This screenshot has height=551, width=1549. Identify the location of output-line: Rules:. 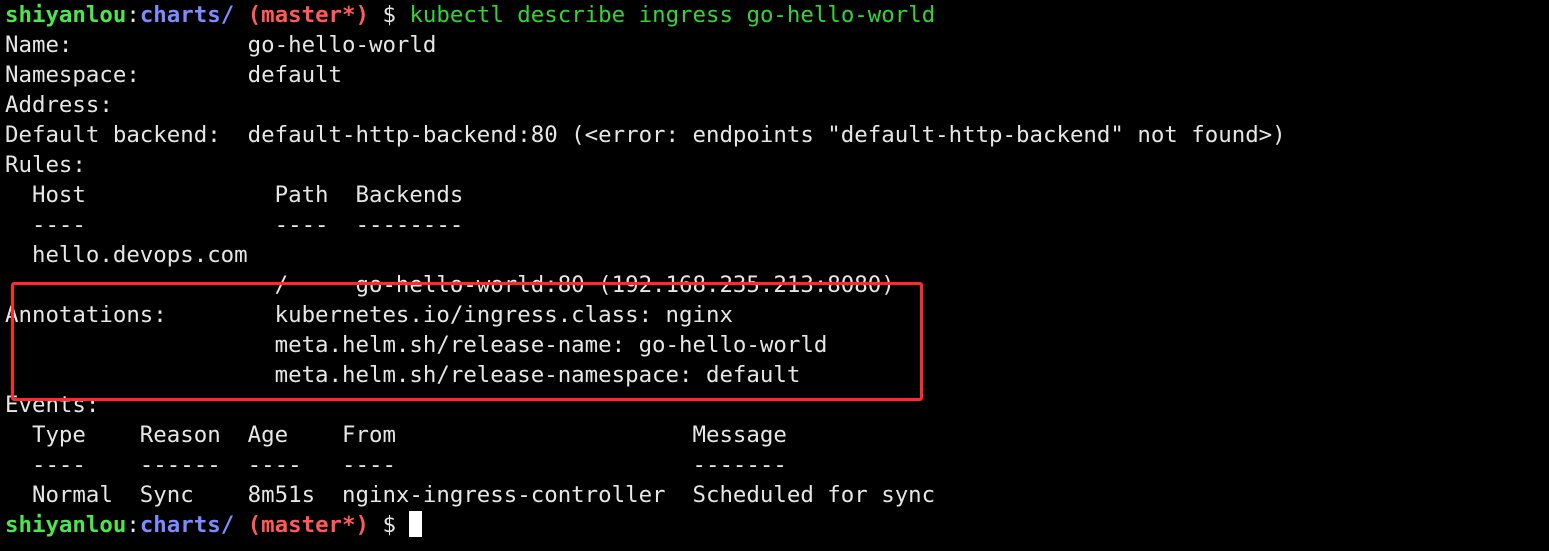
(45, 165).